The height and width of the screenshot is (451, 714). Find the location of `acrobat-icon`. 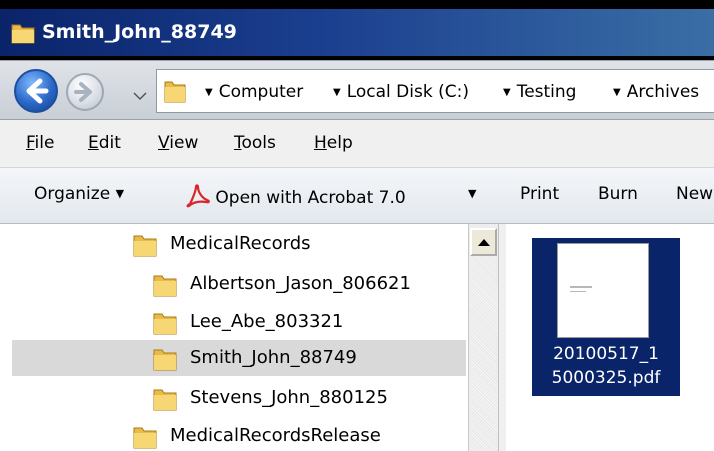

acrobat-icon is located at coordinates (198, 196).